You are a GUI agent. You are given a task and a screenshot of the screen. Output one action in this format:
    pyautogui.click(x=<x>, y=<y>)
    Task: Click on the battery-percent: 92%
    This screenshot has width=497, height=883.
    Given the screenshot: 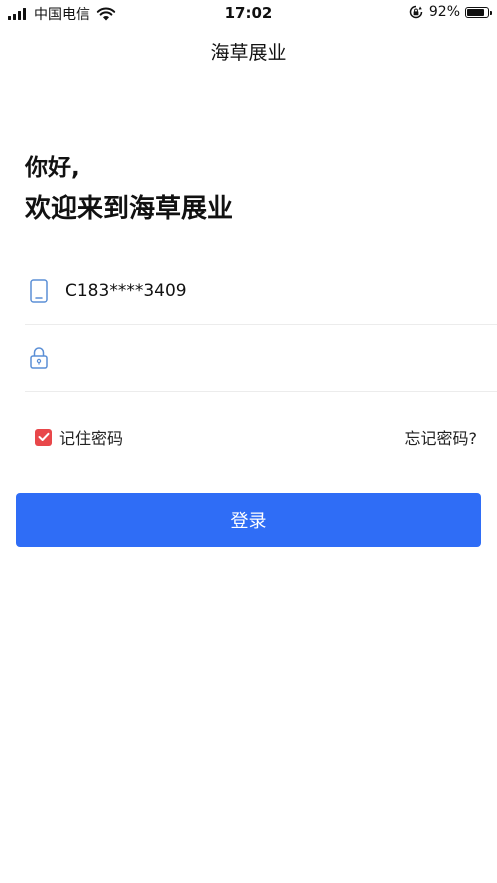 What is the action you would take?
    pyautogui.click(x=444, y=12)
    